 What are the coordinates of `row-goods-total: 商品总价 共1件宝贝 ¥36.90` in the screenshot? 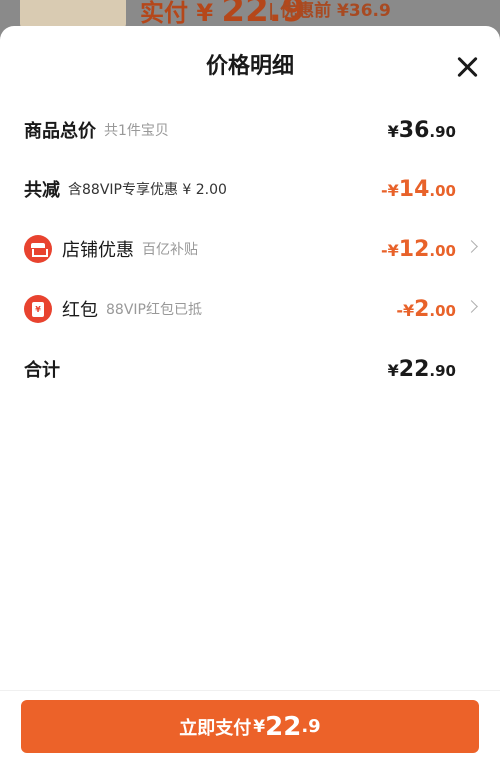 It's located at (250, 130).